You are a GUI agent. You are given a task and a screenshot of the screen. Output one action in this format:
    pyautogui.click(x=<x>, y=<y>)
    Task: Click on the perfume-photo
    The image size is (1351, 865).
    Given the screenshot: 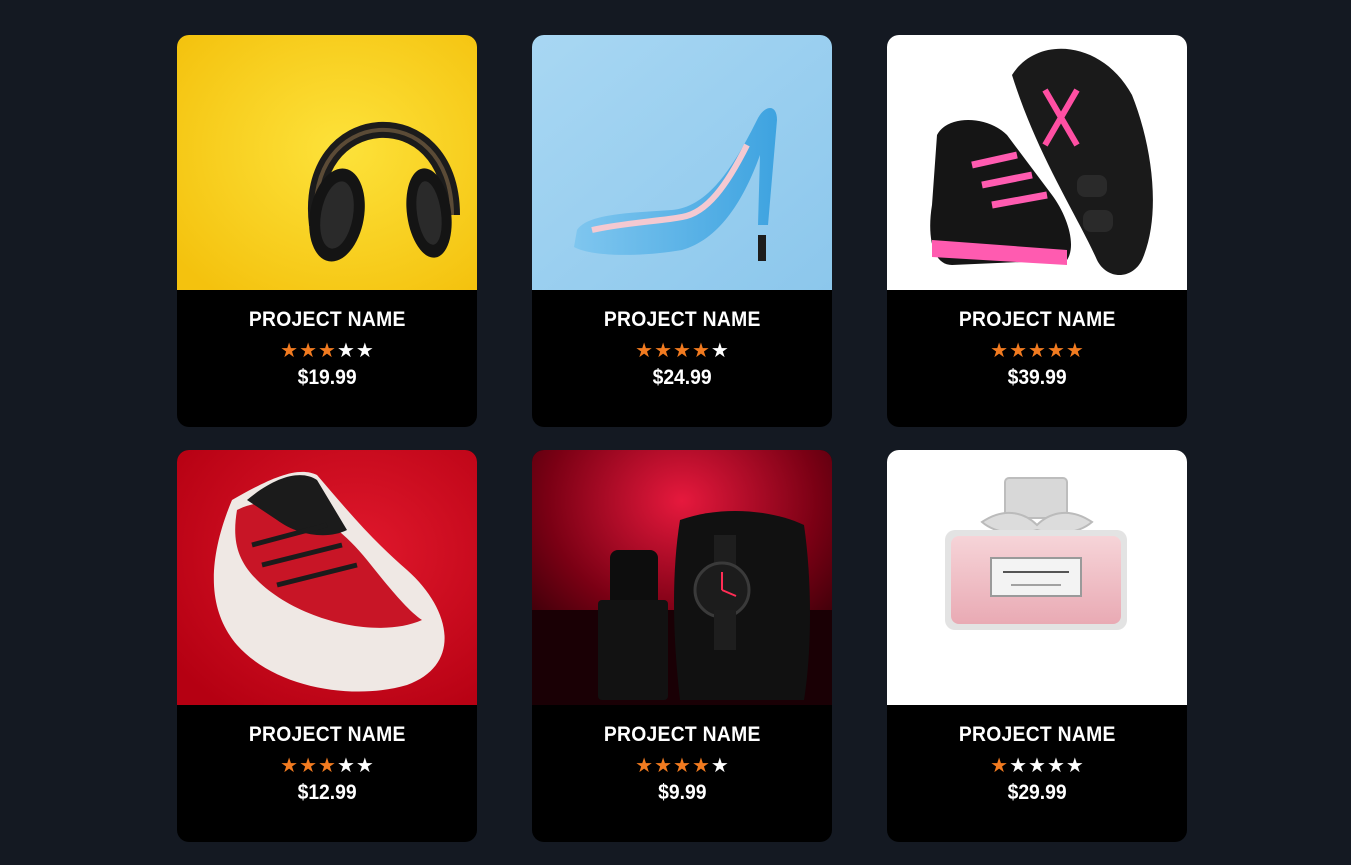 What is the action you would take?
    pyautogui.click(x=1037, y=577)
    